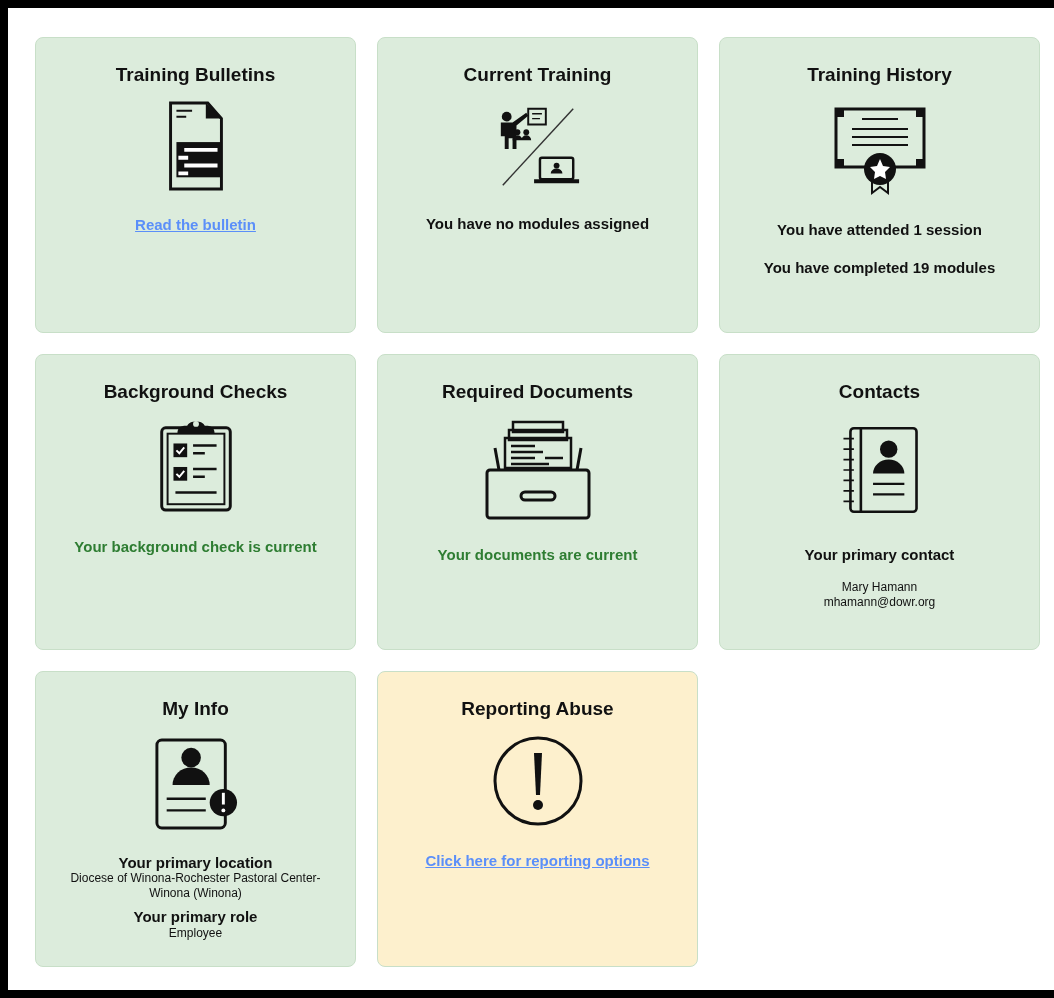 This screenshot has height=998, width=1054. What do you see at coordinates (195, 546) in the screenshot?
I see `status-text: Your background check is current` at bounding box center [195, 546].